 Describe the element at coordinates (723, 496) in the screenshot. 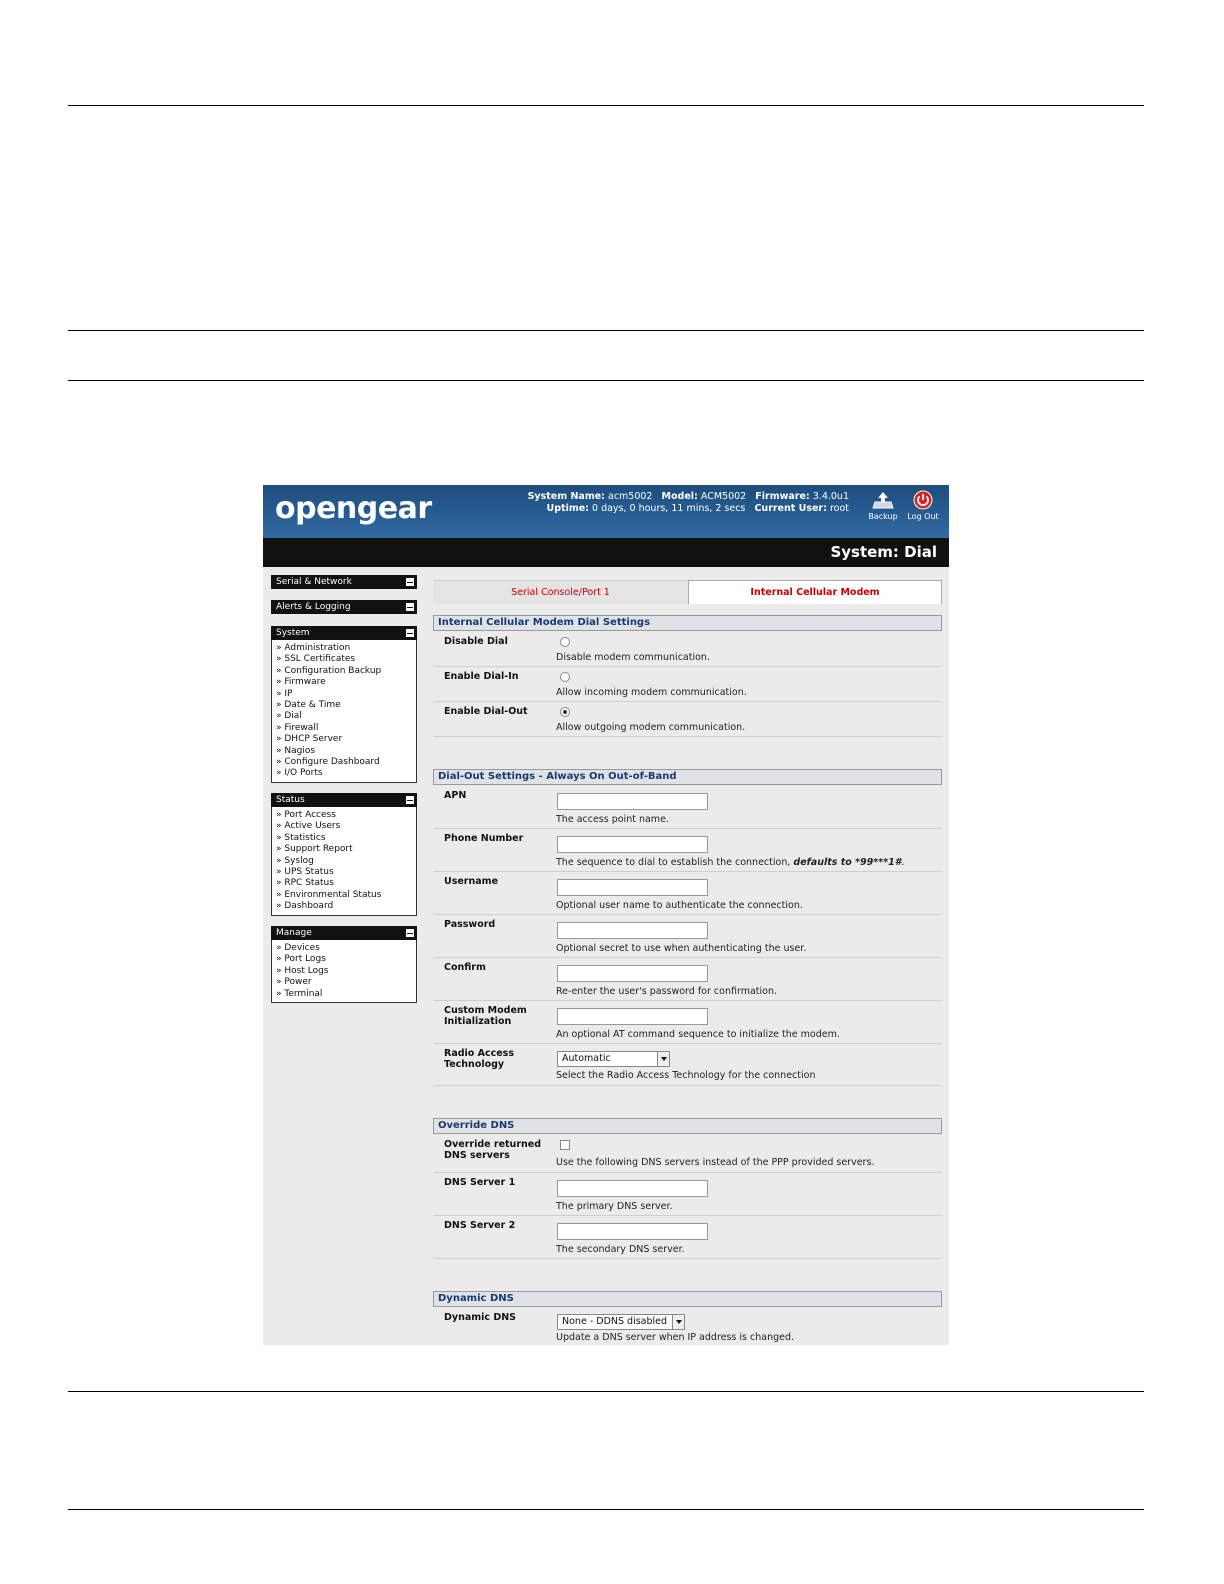

I see `model: ACM5002` at that location.